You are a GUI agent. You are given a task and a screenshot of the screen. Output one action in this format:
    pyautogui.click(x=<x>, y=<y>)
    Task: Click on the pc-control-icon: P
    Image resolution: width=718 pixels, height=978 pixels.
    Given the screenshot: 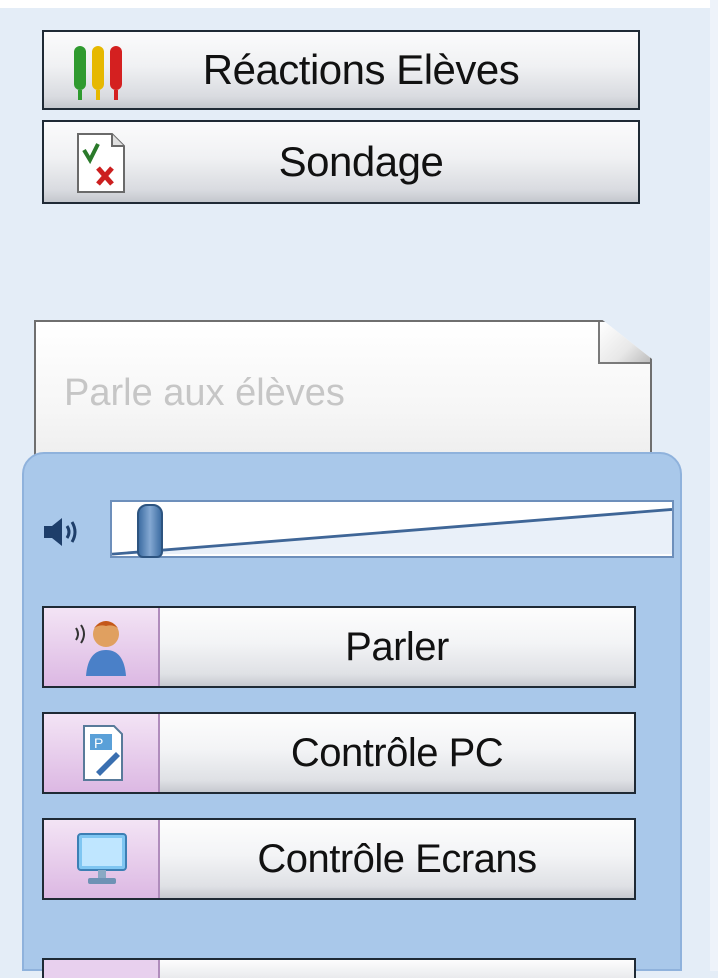 What is the action you would take?
    pyautogui.click(x=103, y=753)
    